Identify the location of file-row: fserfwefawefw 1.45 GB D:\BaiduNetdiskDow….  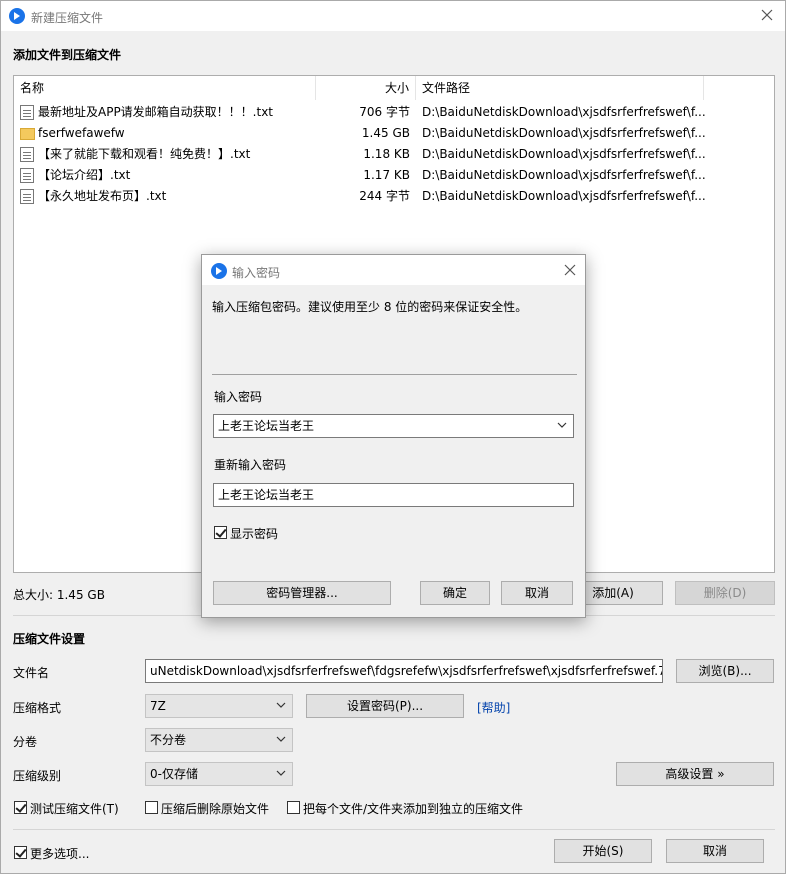
(394, 133).